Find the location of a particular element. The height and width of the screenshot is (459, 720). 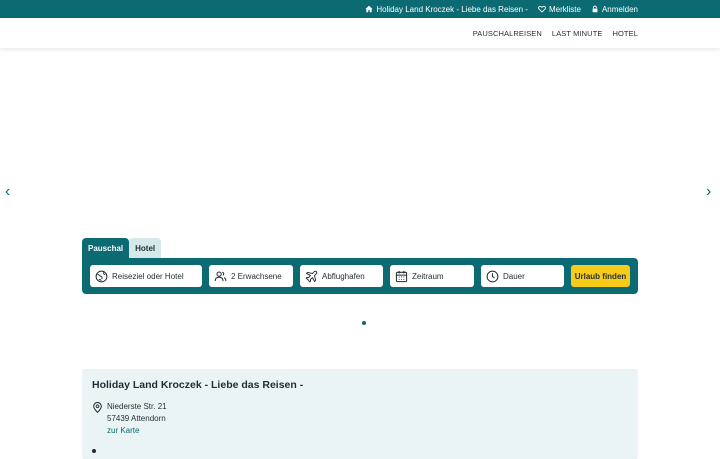

find-holiday-button: Urlaub finden is located at coordinates (600, 276).